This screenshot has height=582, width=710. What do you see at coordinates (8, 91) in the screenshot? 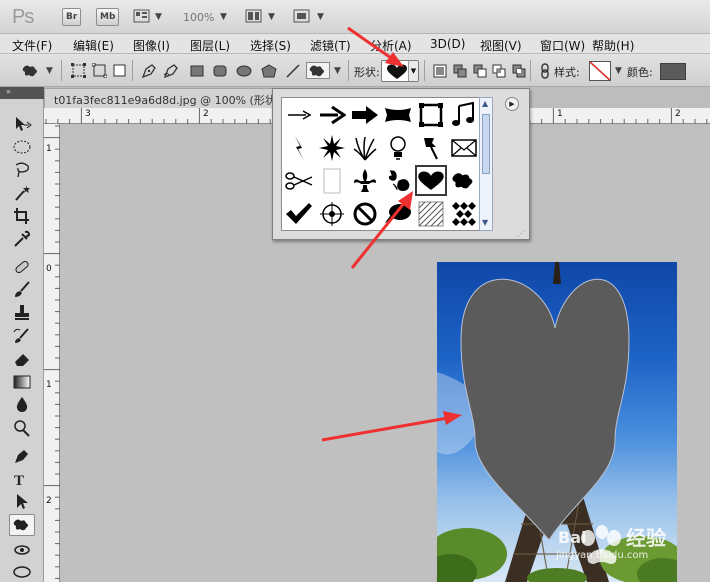
I see `collapse-icon: »` at bounding box center [8, 91].